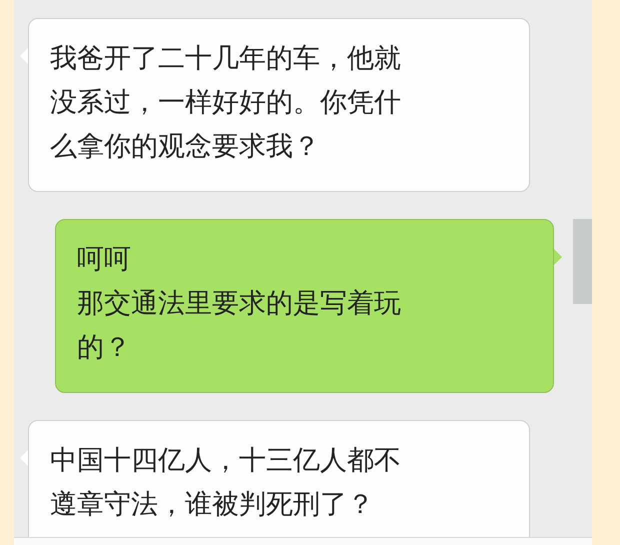 This screenshot has width=620, height=545. I want to click on message-text: 那交通法里要求的是写着玩的？, so click(239, 326).